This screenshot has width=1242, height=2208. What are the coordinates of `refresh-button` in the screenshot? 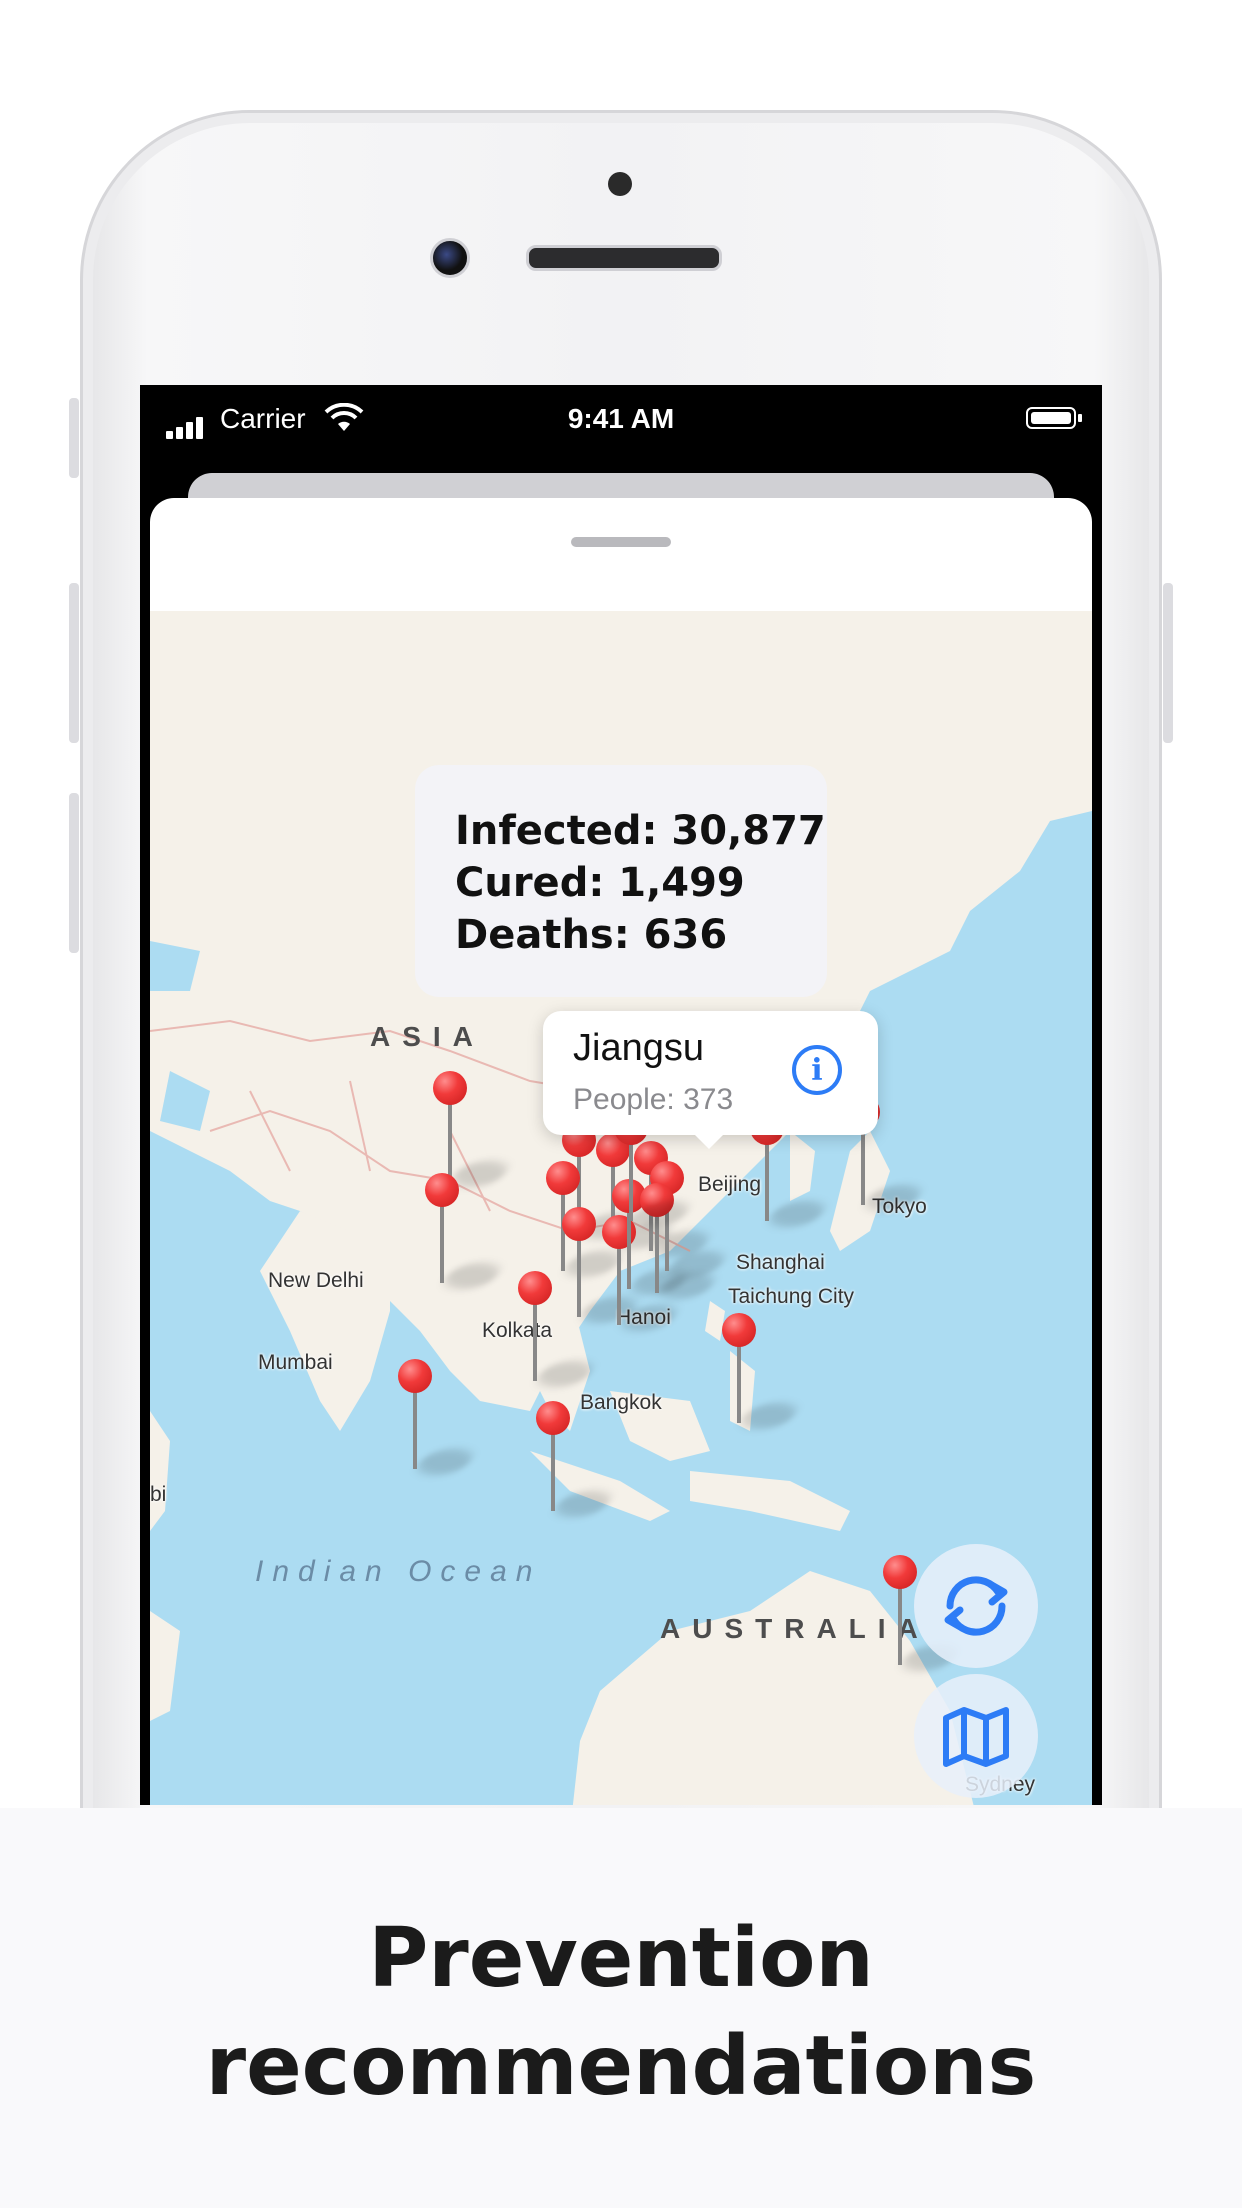 It's located at (976, 1606).